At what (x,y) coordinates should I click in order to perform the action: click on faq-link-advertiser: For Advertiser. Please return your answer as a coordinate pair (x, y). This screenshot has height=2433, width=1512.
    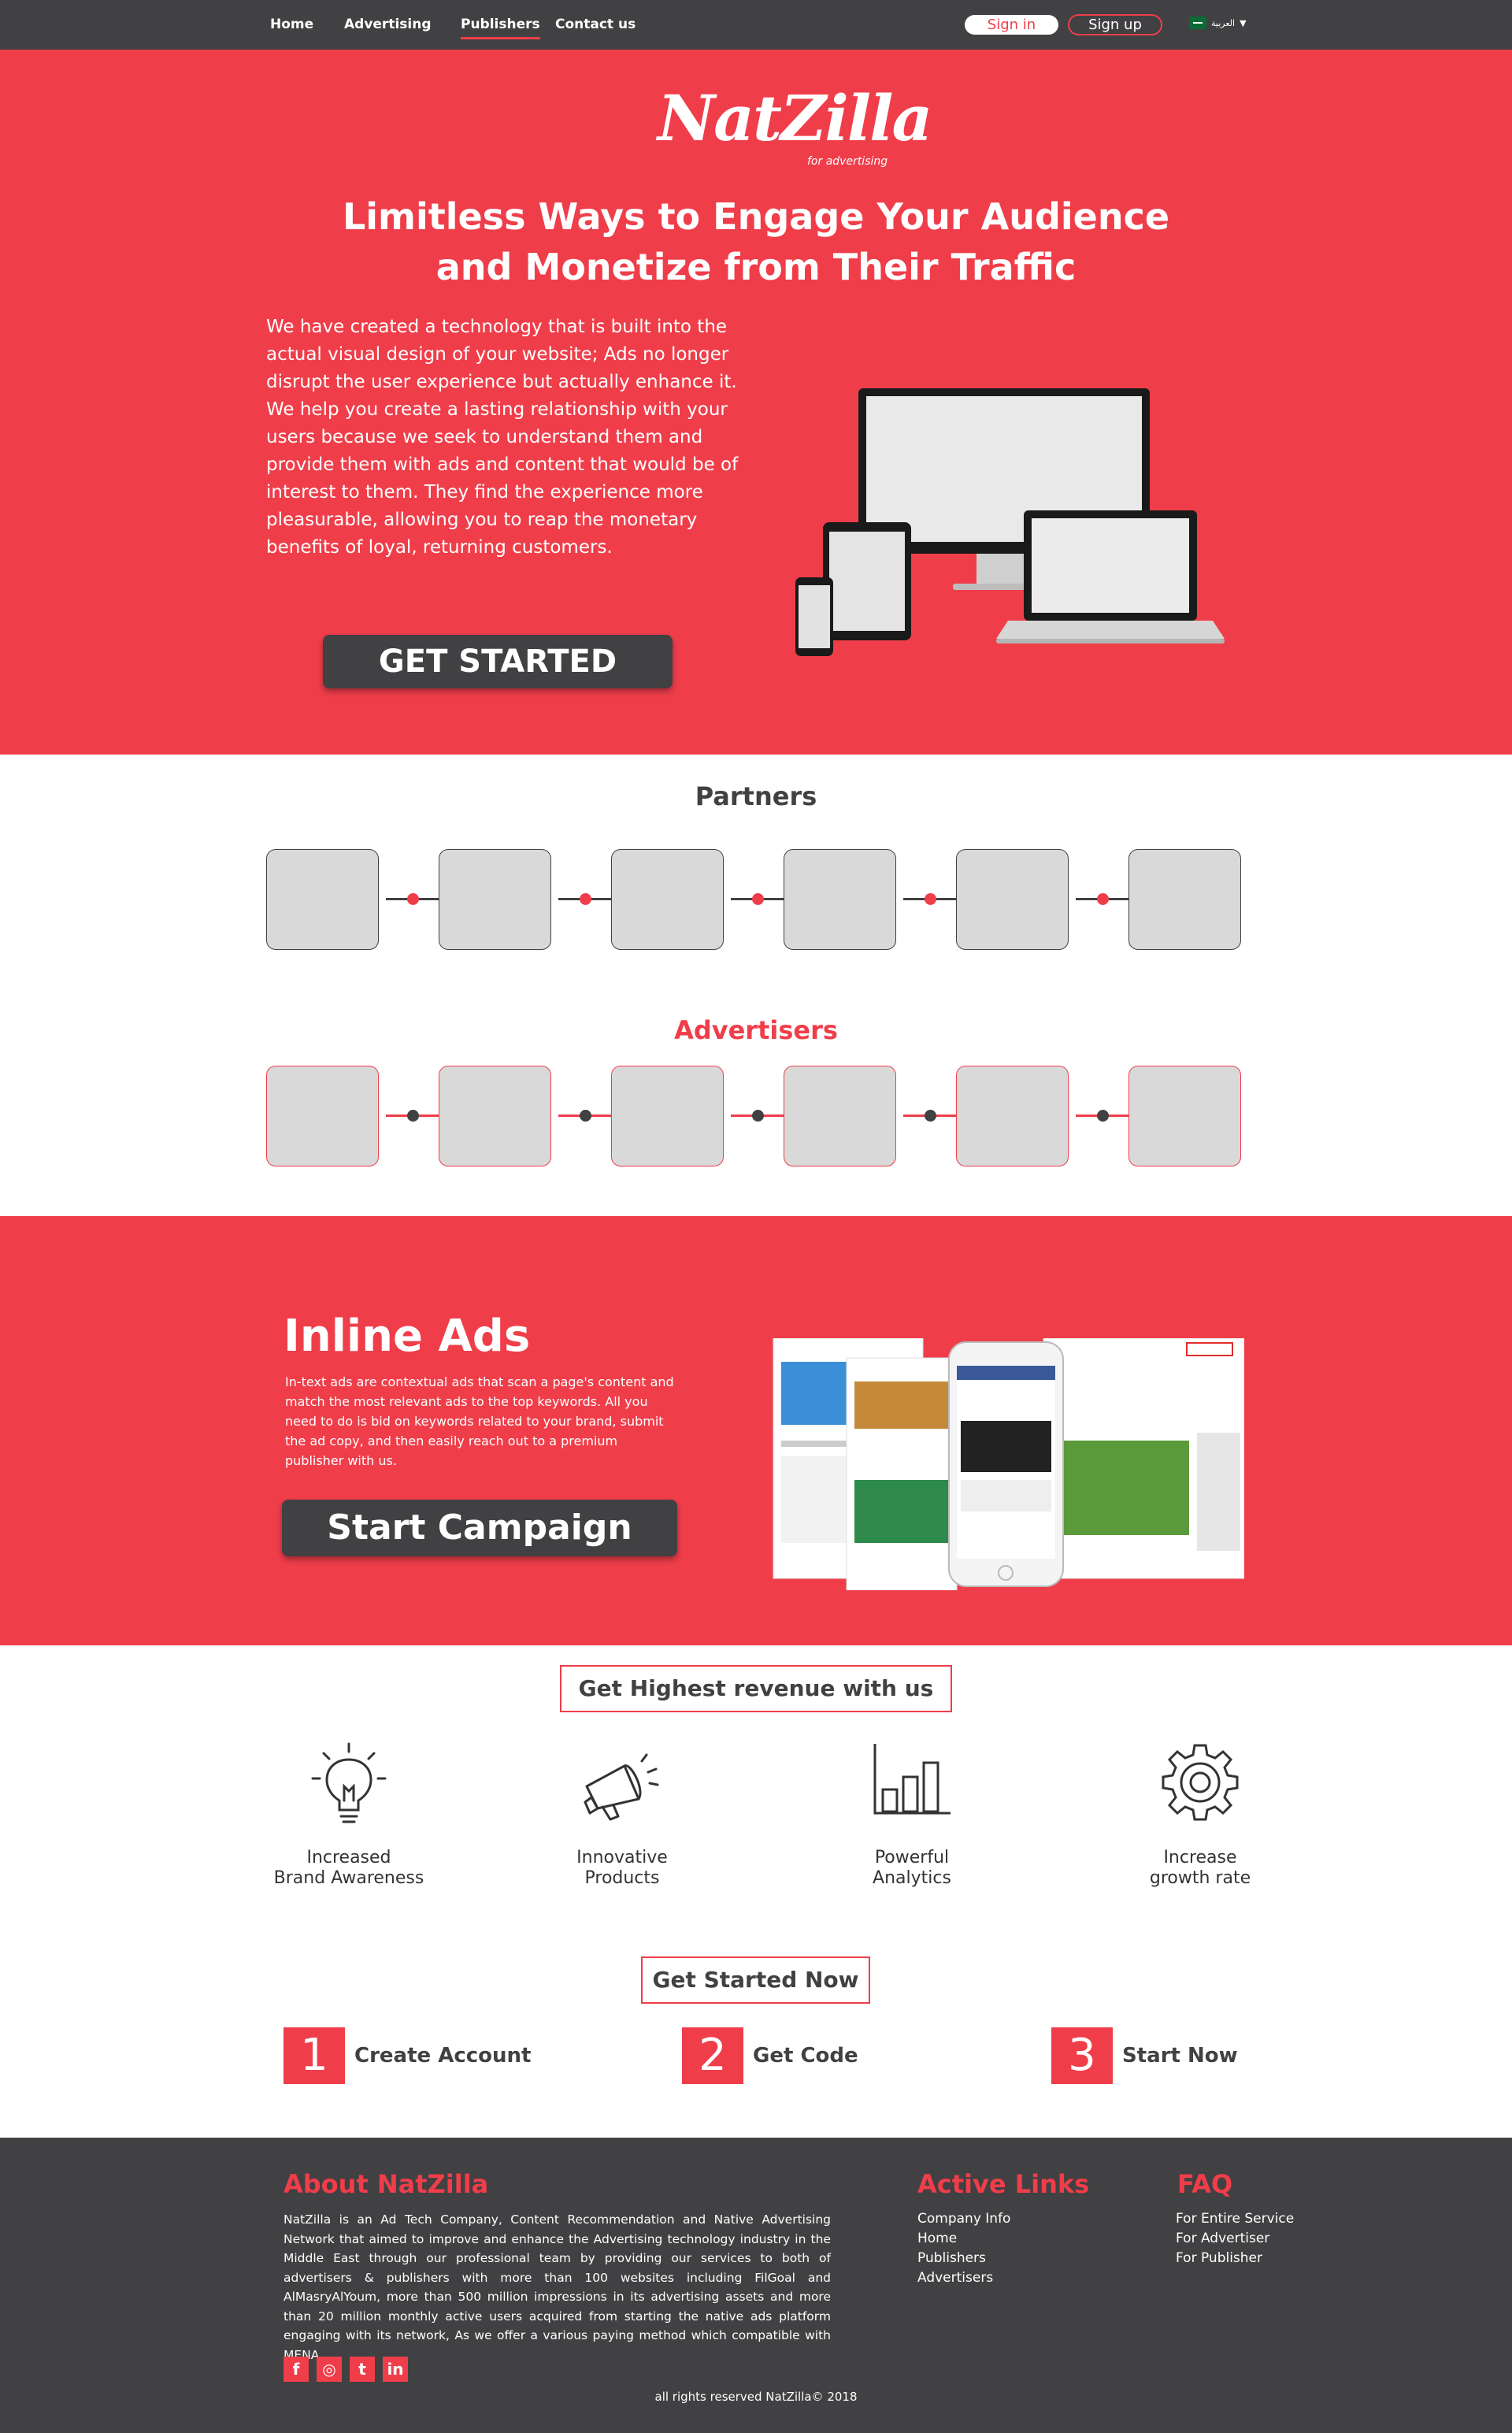
    Looking at the image, I should click on (1235, 2239).